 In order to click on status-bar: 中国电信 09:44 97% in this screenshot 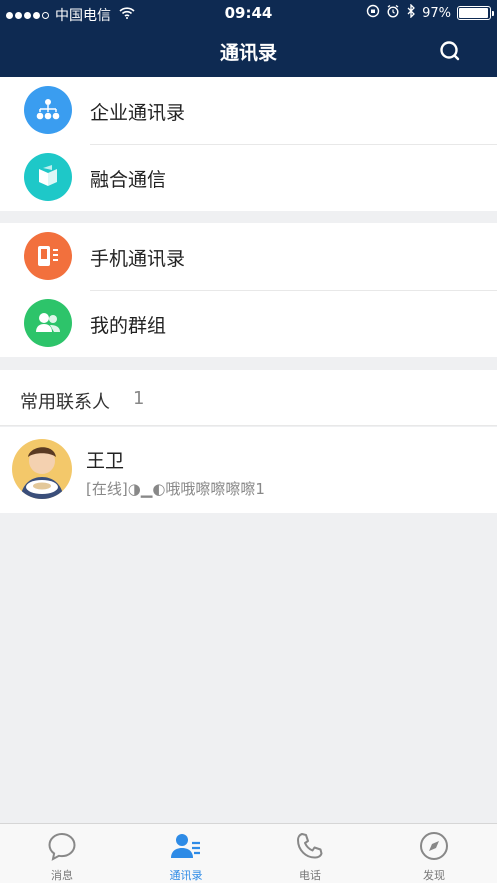, I will do `click(248, 13)`.